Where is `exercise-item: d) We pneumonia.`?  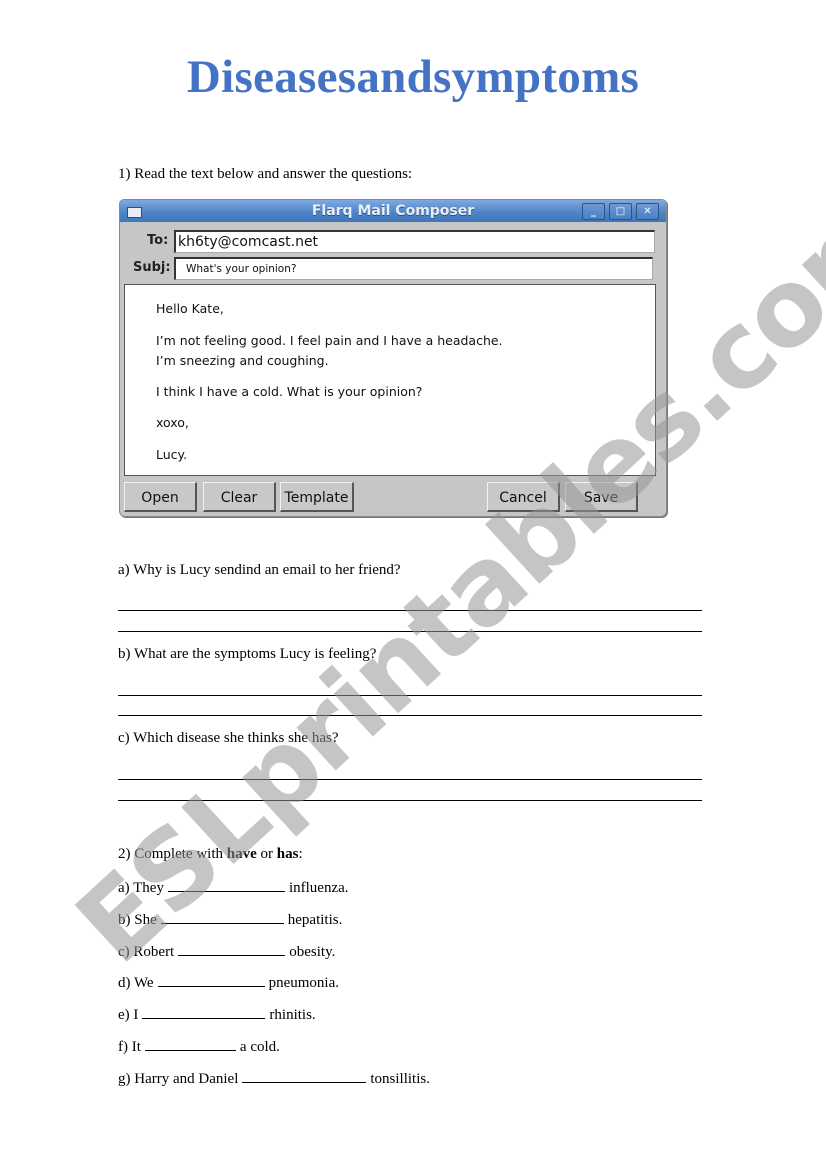
exercise-item: d) We pneumonia. is located at coordinates (228, 982).